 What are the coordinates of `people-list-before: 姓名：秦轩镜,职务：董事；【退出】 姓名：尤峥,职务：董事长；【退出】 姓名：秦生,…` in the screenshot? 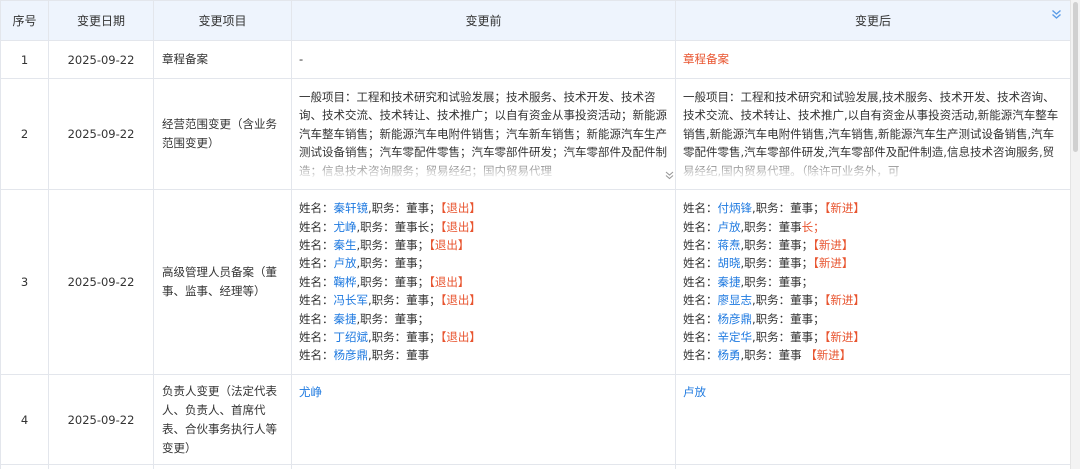 It's located at (483, 282).